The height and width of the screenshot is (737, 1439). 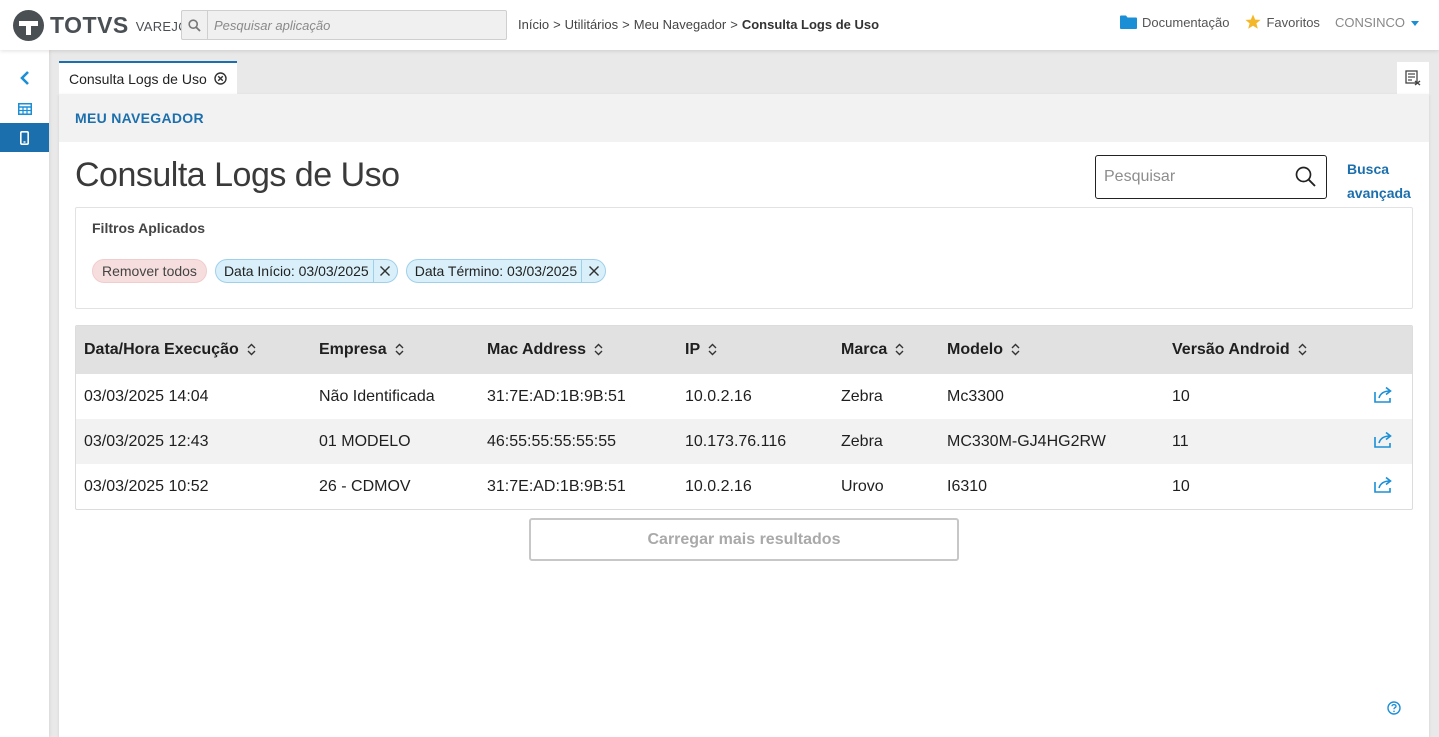 I want to click on tab-list-button, so click(x=1413, y=78).